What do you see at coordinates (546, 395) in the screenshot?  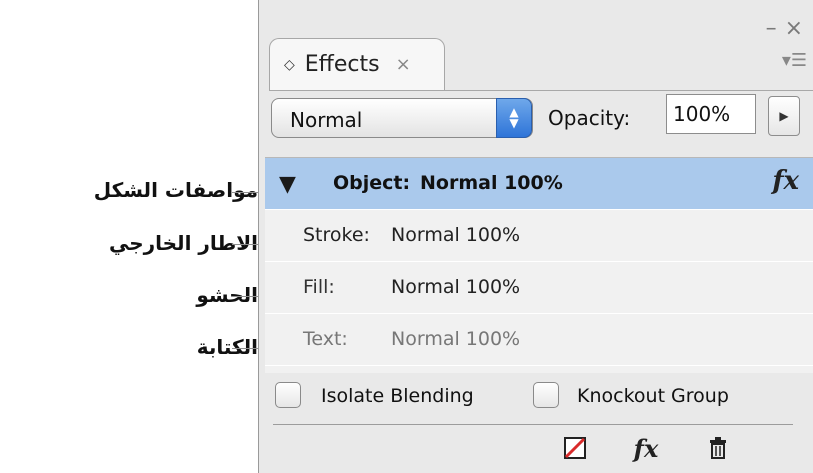 I see `knockout-group-checkbox` at bounding box center [546, 395].